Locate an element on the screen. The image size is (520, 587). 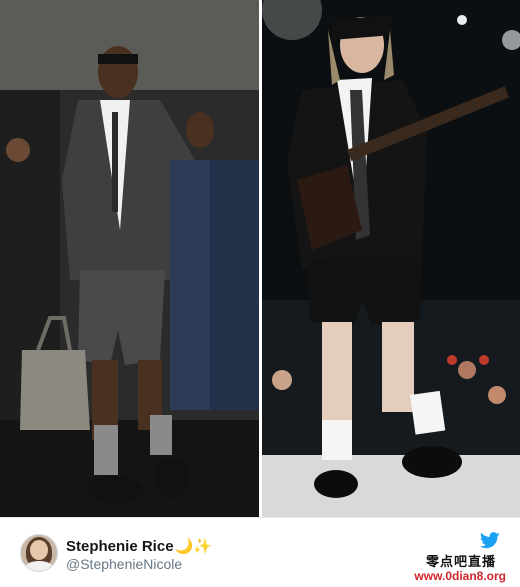
moon-sparkles-emoji: 🌙✨ is located at coordinates (193, 546).